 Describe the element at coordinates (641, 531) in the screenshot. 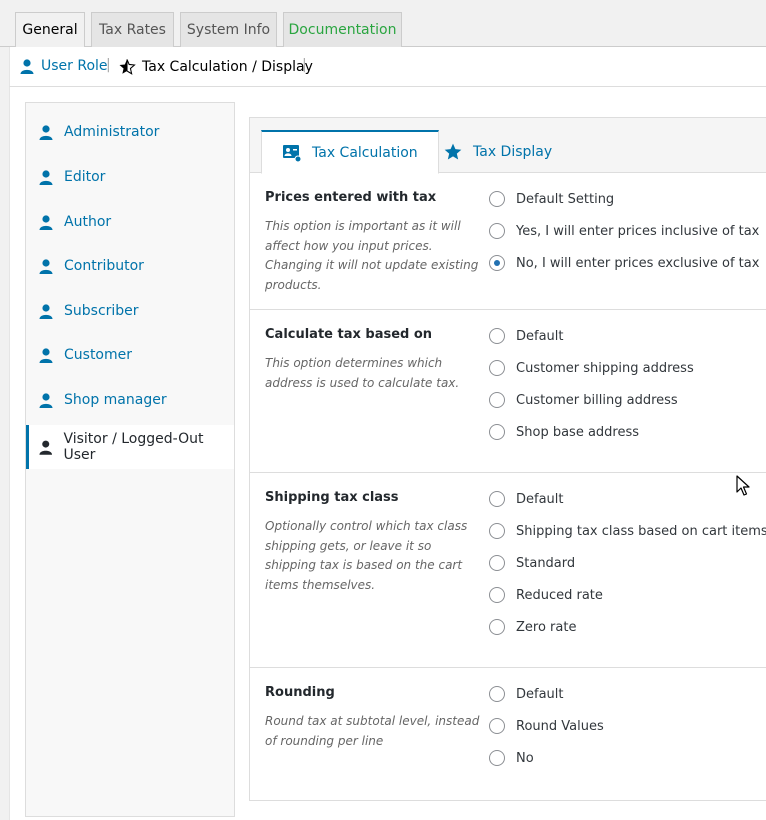

I see `option-label: Shipping tax class based on cart items` at that location.